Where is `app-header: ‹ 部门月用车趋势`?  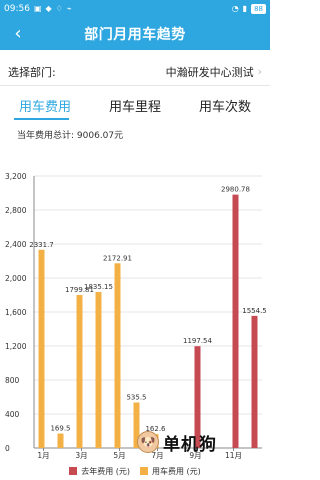 app-header: ‹ 部门月用车趋势 is located at coordinates (135, 33).